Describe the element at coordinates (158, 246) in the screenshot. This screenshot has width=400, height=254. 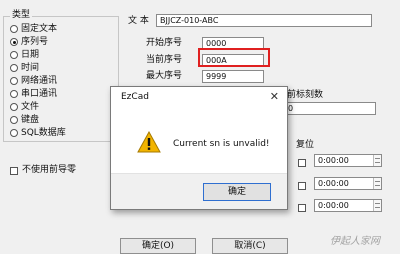
I see `ok-button: 确定(O)` at that location.